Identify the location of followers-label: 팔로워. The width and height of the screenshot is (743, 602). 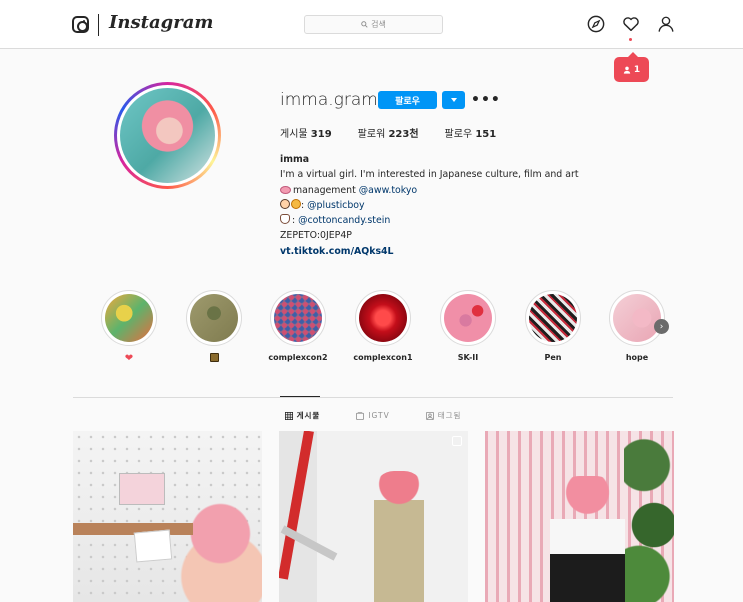
(371, 134).